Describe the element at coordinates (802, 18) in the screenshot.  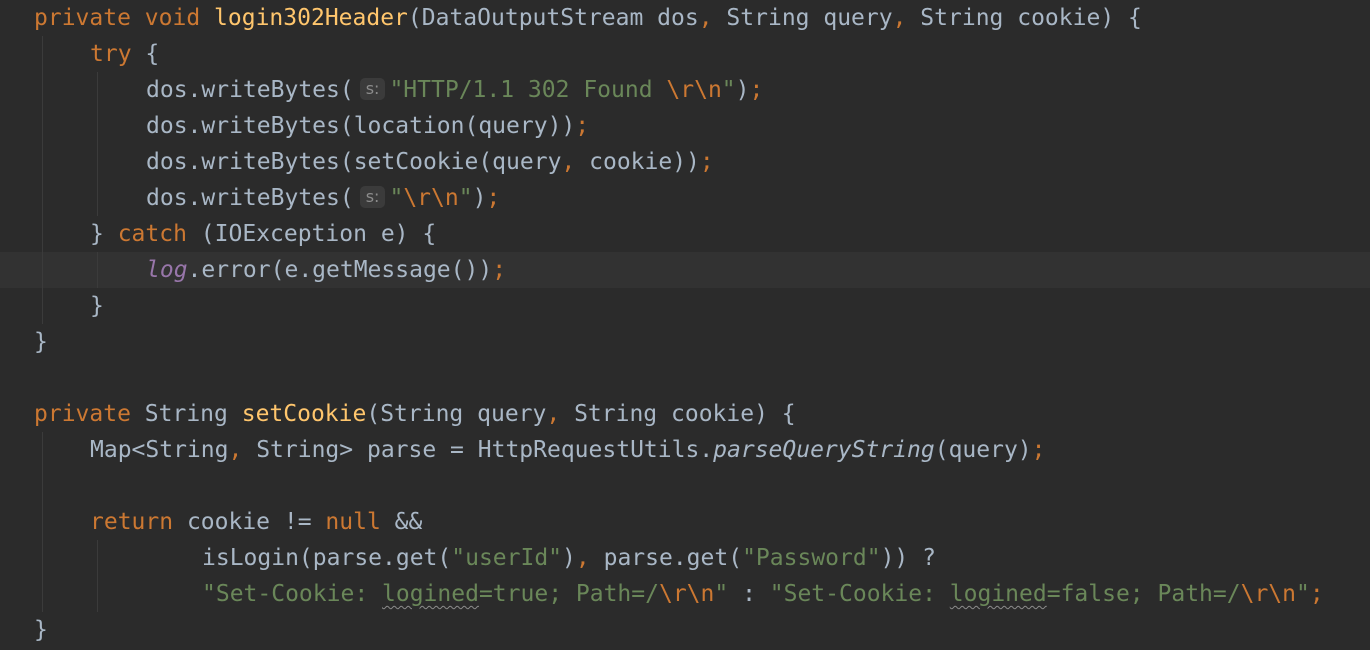
I see `code-text: String query` at that location.